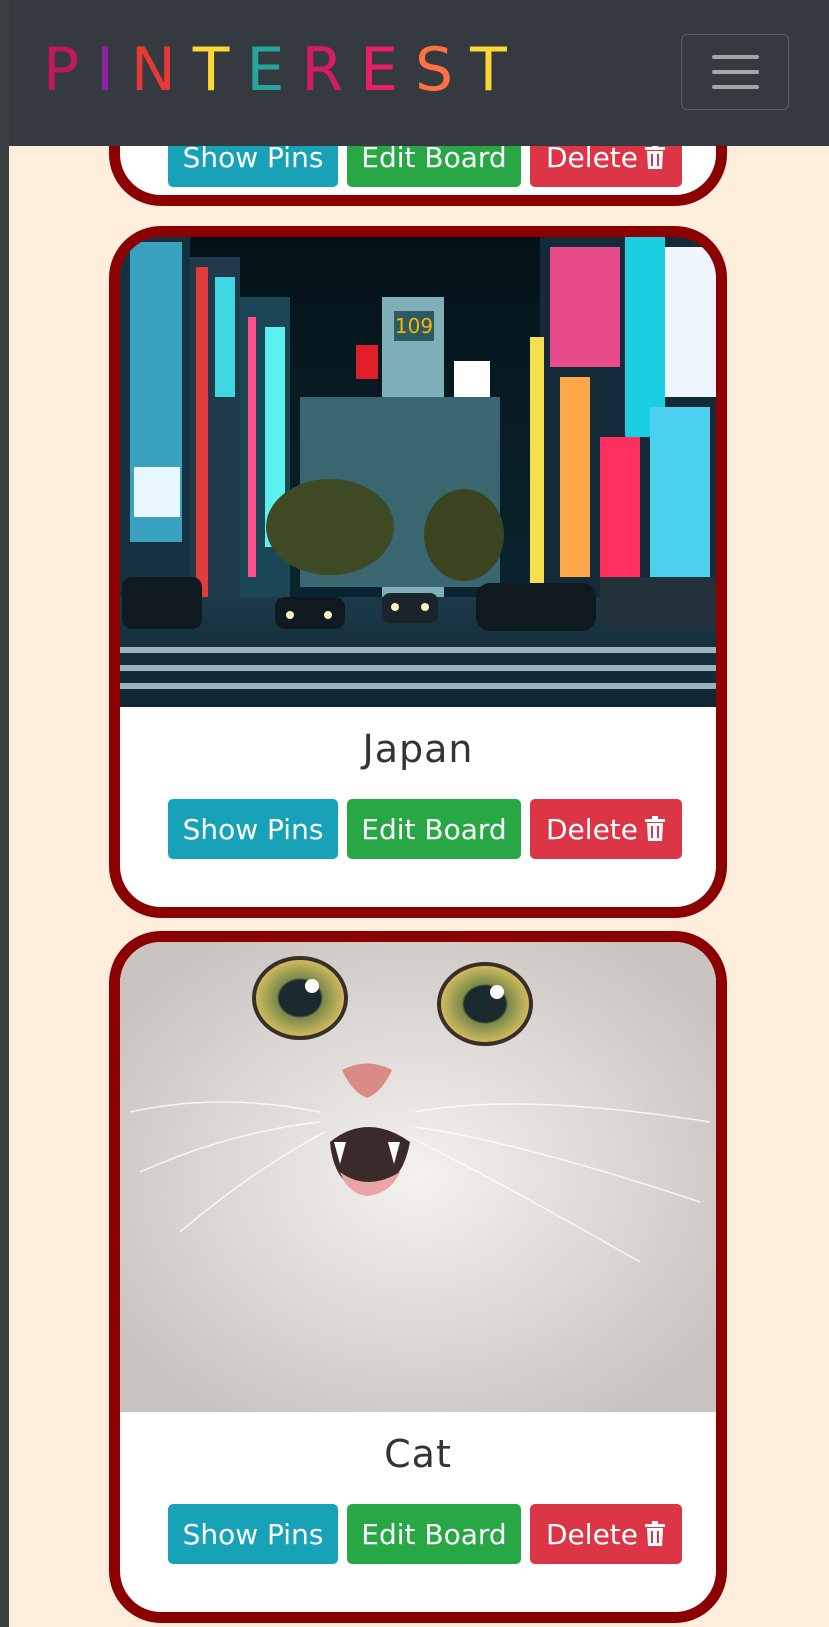  What do you see at coordinates (414, 326) in the screenshot?
I see `svg-text: 109` at bounding box center [414, 326].